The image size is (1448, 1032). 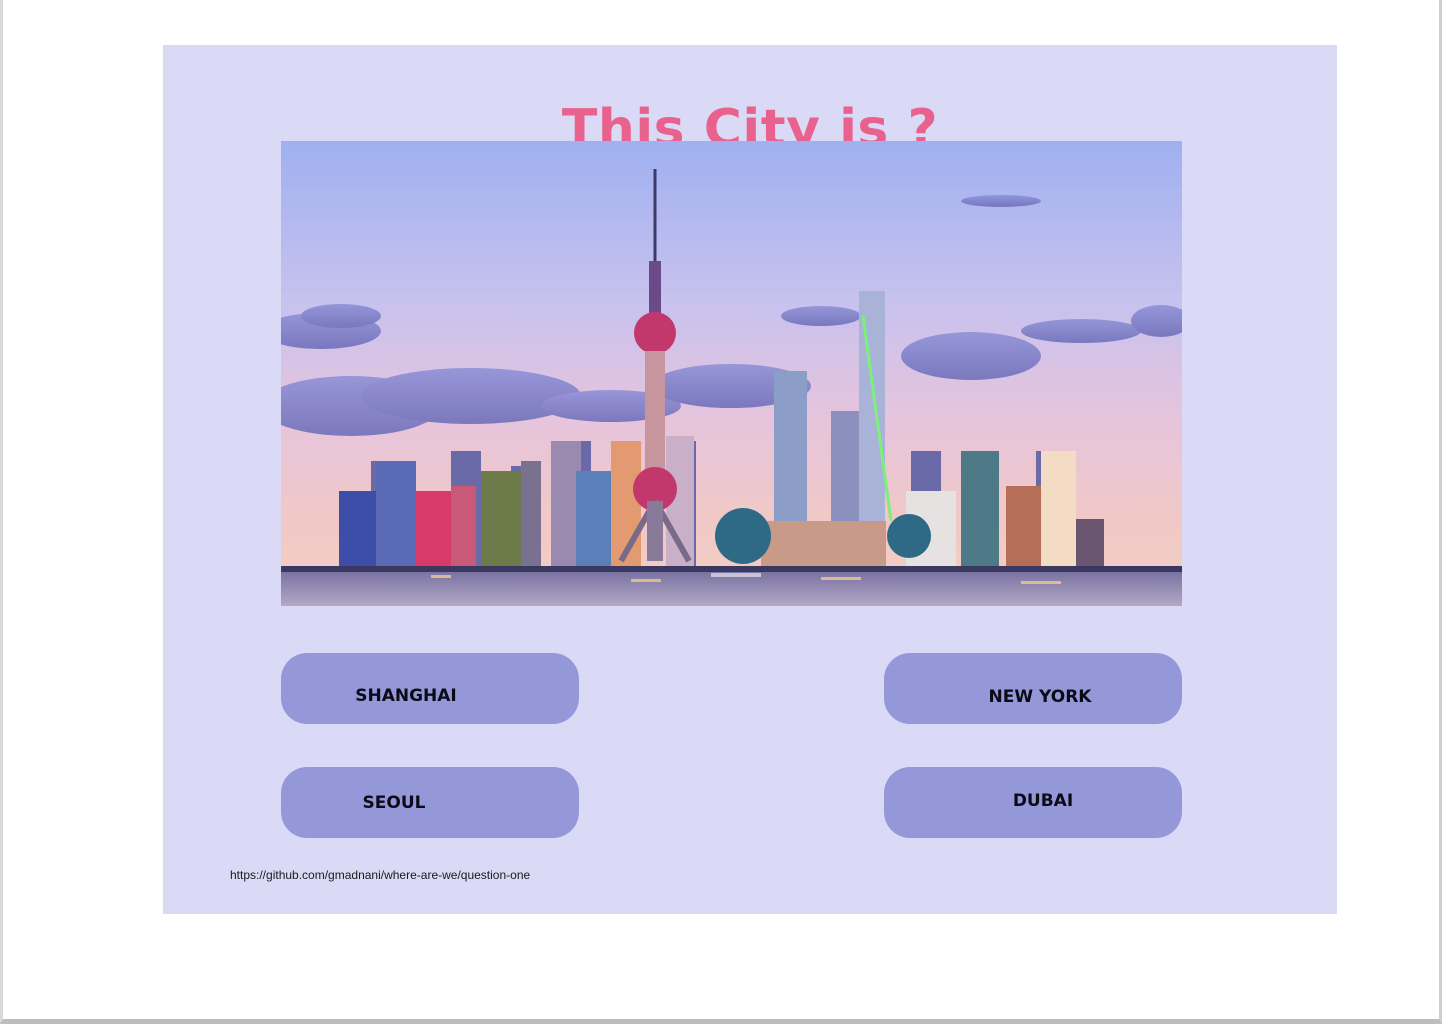 I want to click on answer-button-shanghai: SHANGHAI, so click(x=430, y=688).